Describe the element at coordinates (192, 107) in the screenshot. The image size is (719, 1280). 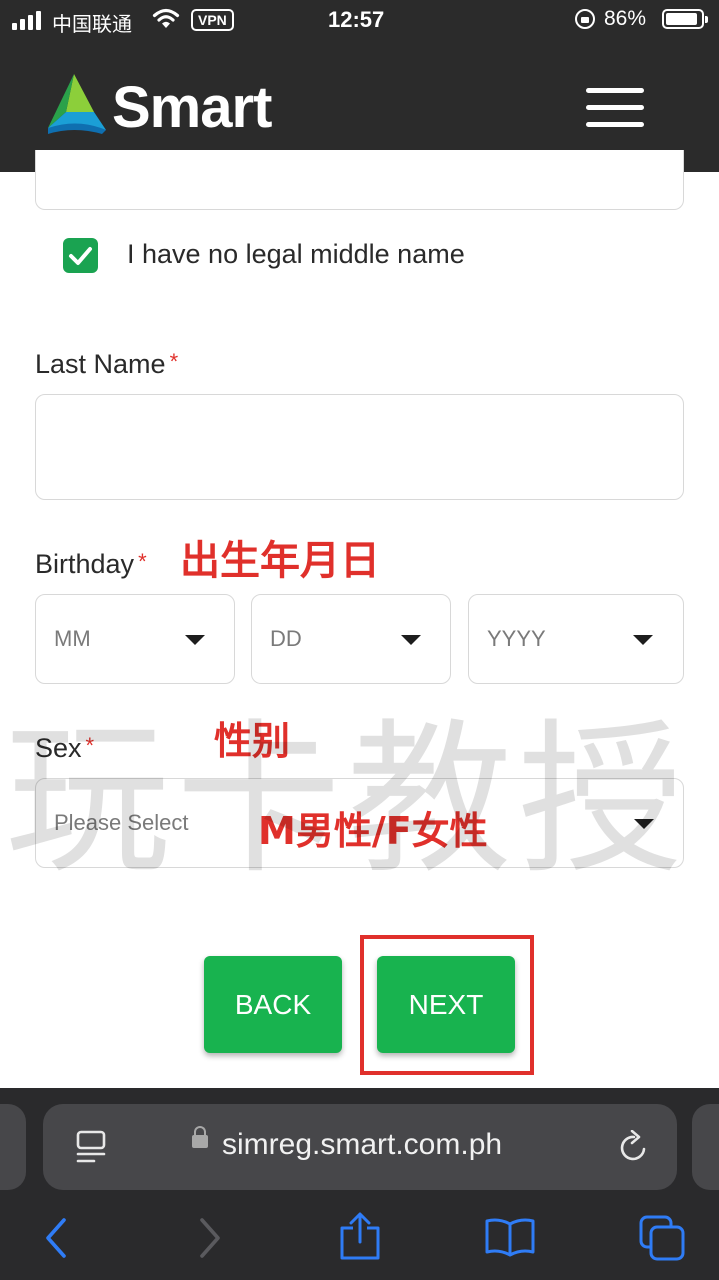
I see `smart-logo-text: Smart` at that location.